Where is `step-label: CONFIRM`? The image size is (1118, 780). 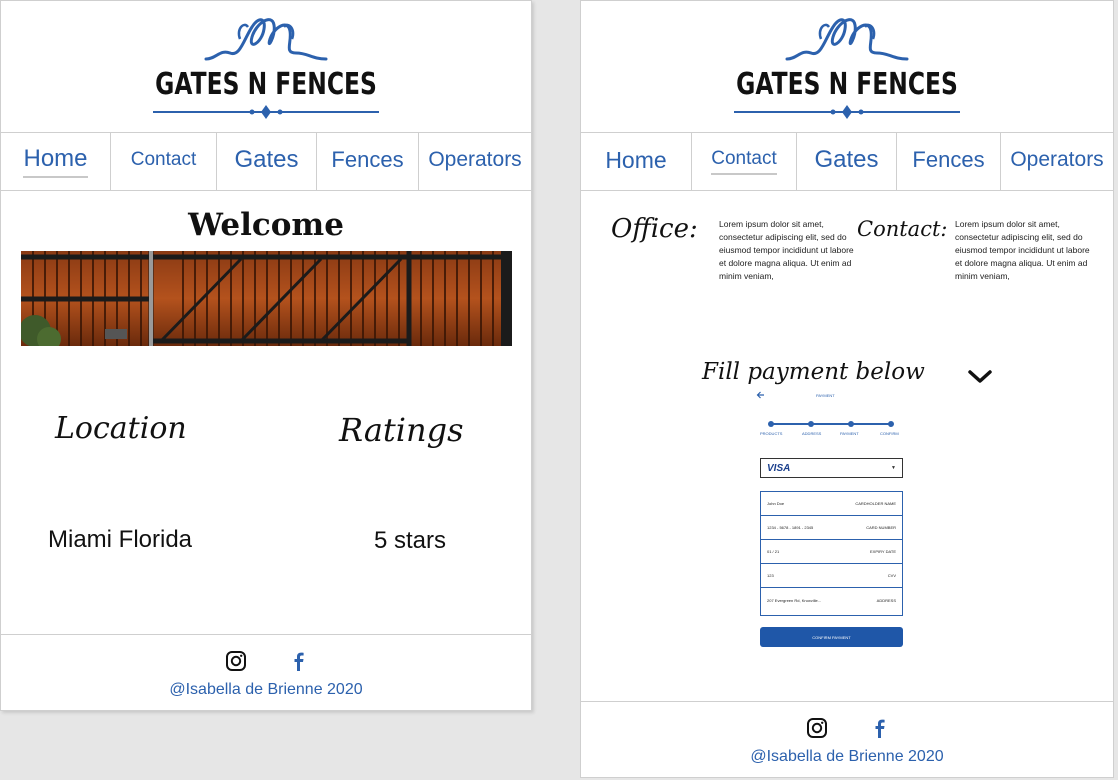 step-label: CONFIRM is located at coordinates (889, 433).